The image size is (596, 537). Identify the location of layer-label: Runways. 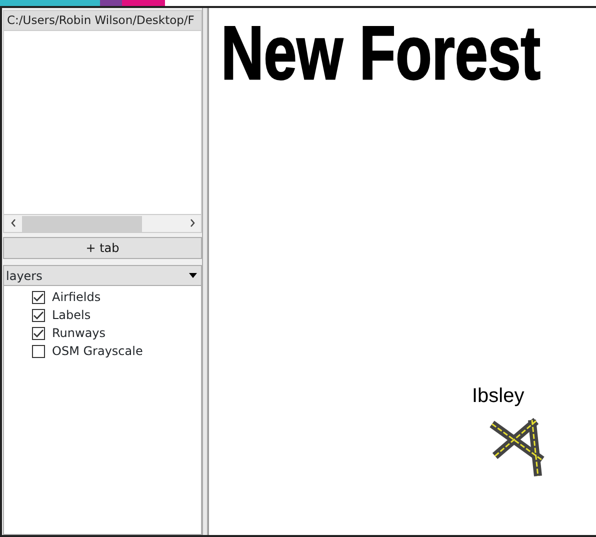
(79, 333).